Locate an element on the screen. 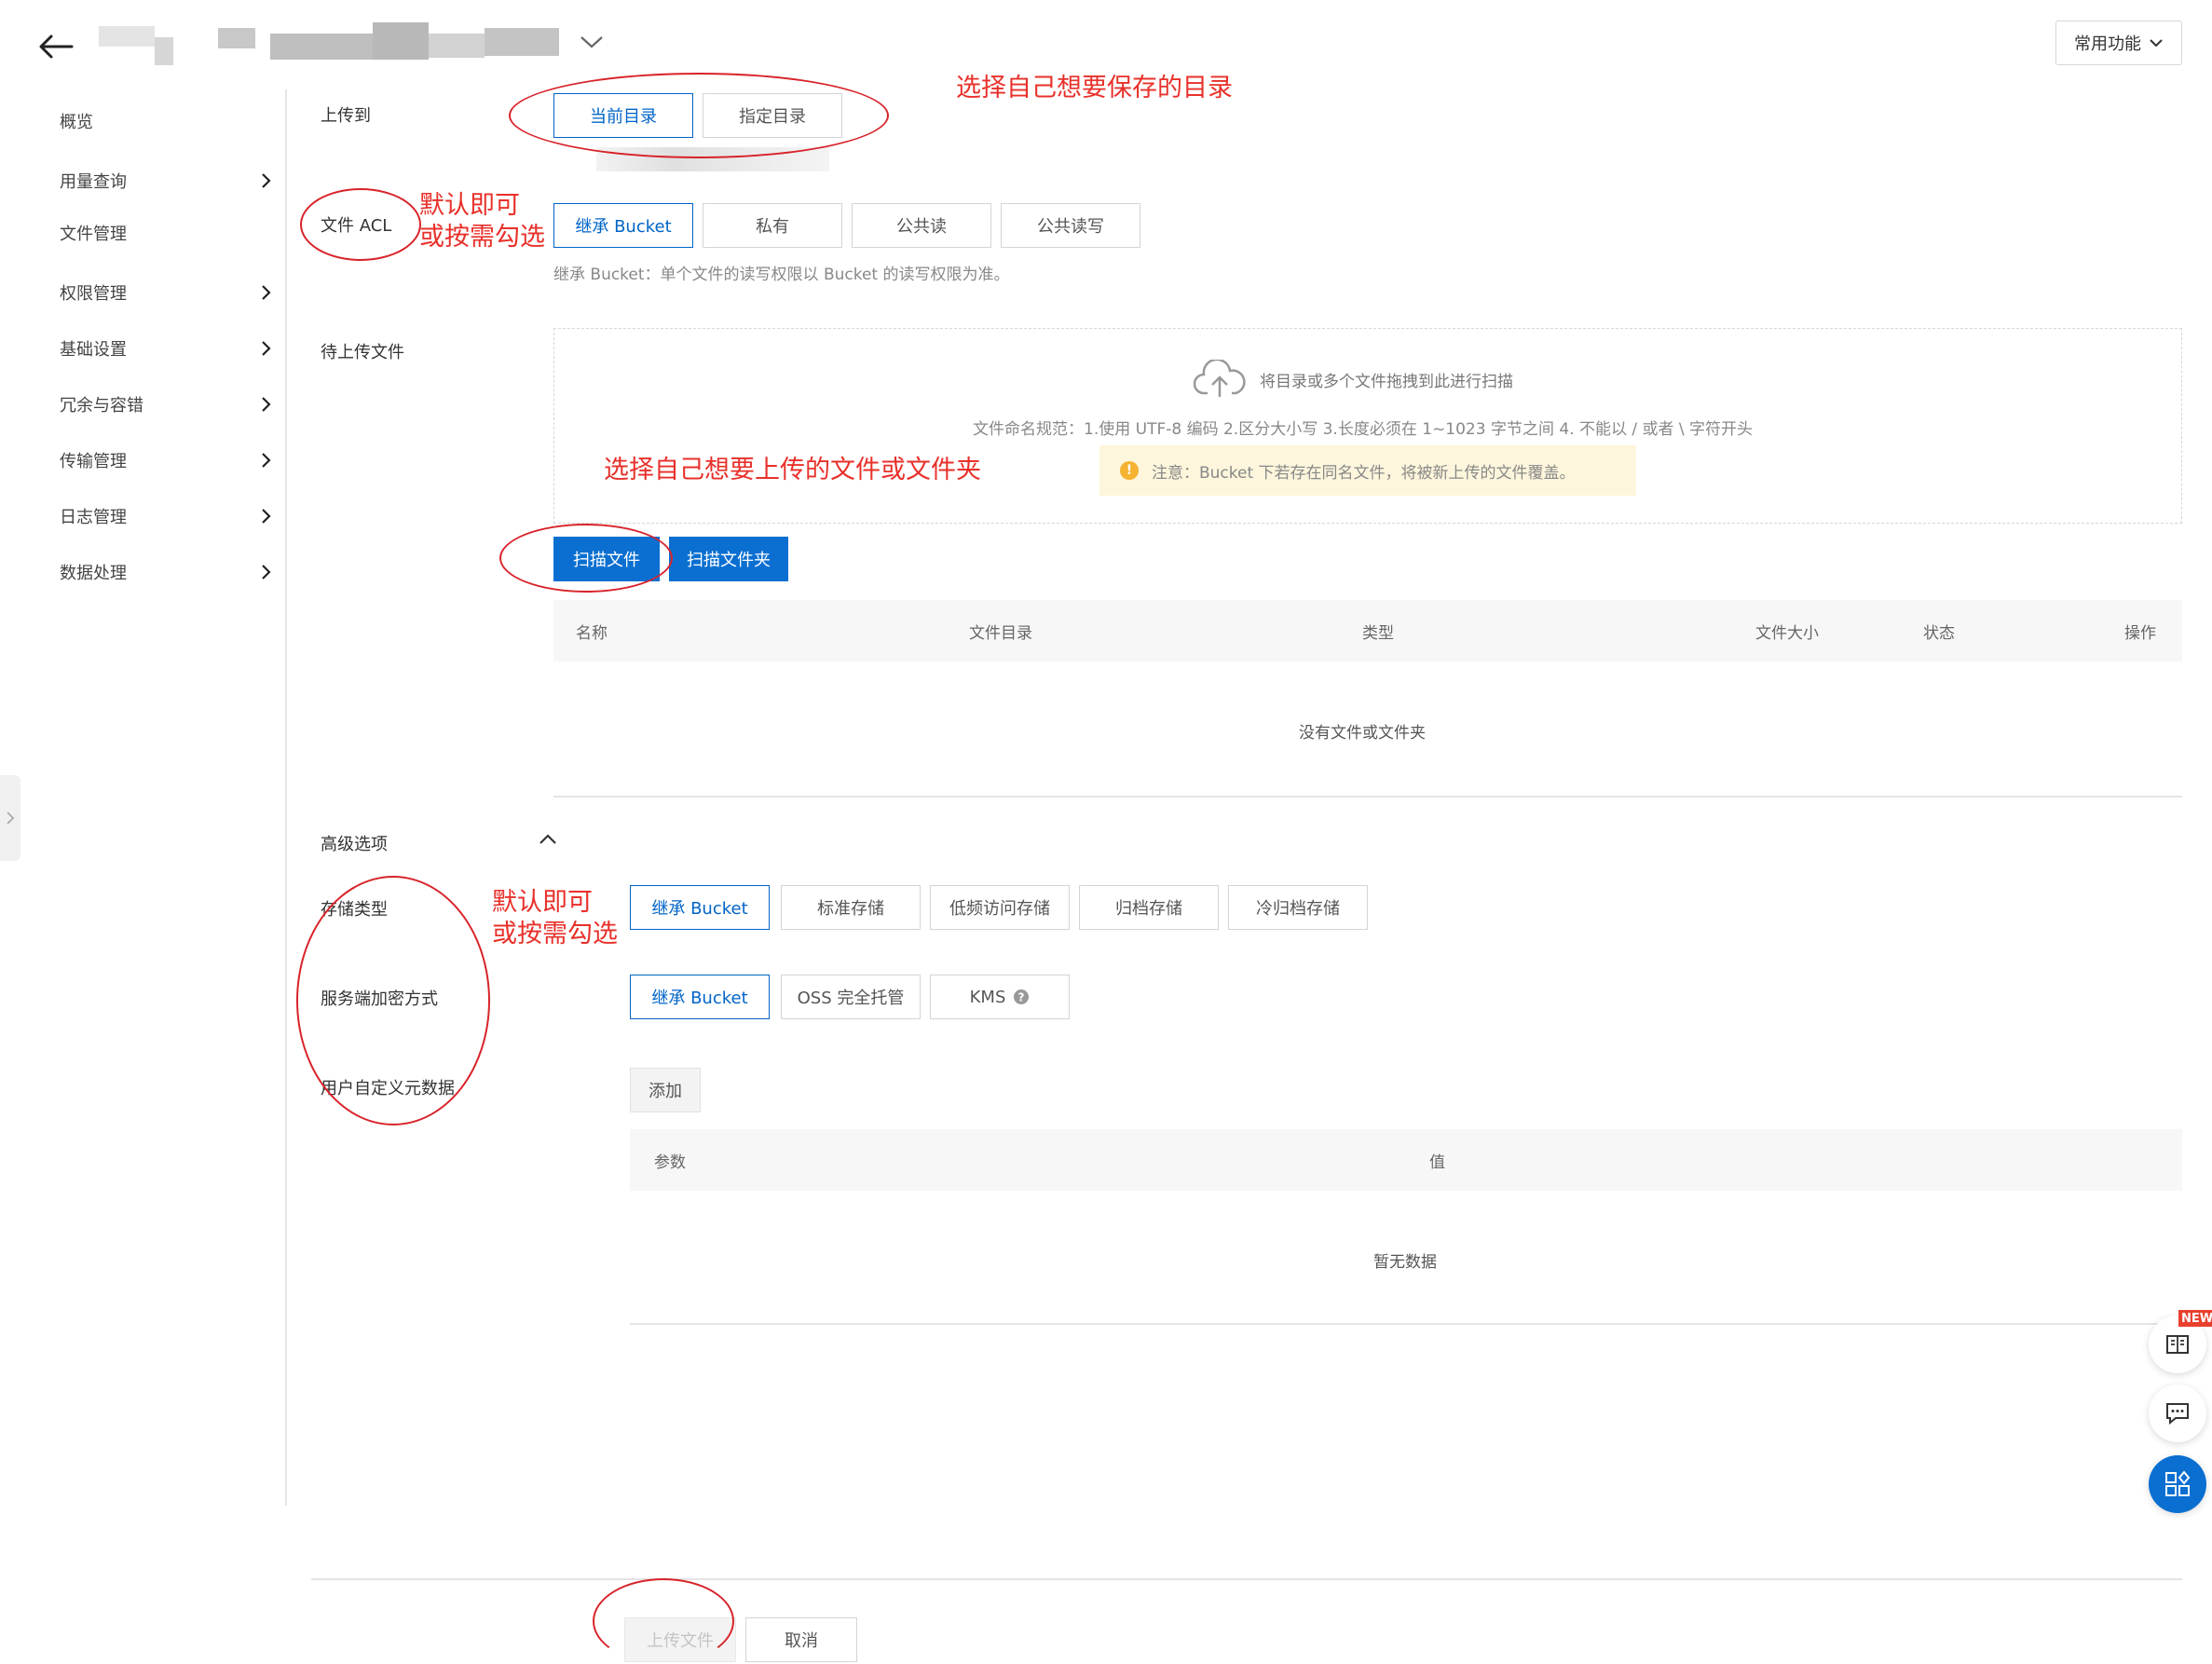  sidebar-item-basic-settings: 基础设置 is located at coordinates (167, 348).